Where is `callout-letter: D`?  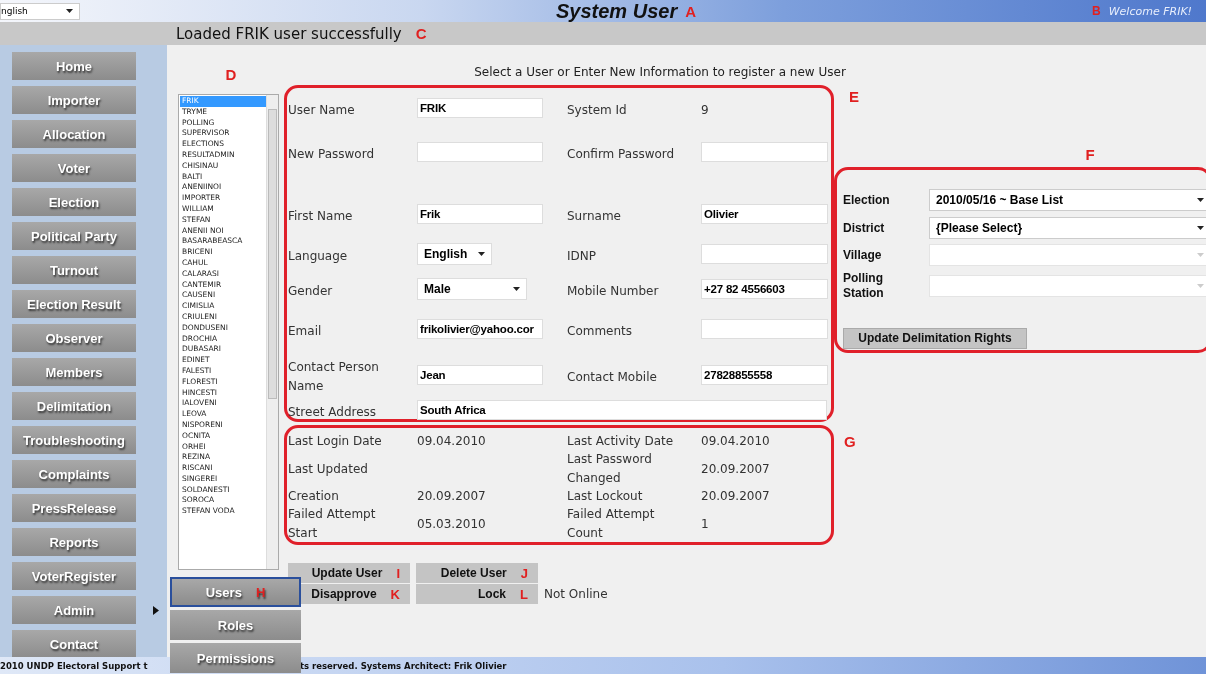 callout-letter: D is located at coordinates (231, 74).